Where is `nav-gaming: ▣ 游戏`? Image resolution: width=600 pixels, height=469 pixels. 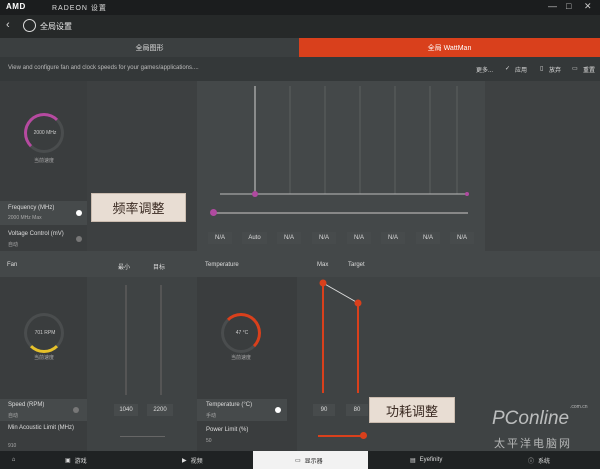 nav-gaming: ▣ 游戏 is located at coordinates (82, 460).